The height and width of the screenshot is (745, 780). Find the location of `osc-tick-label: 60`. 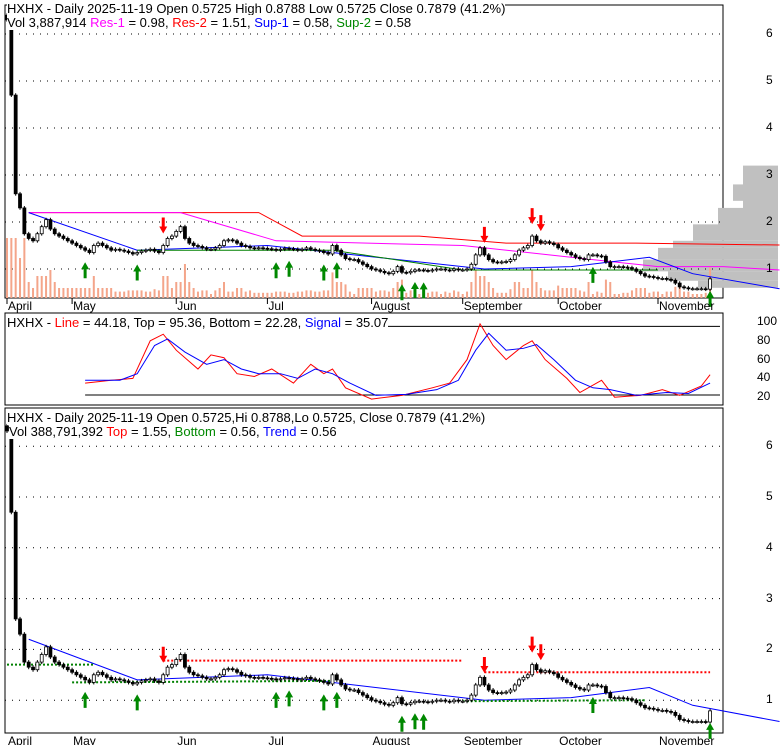

osc-tick-label: 60 is located at coordinates (764, 358).